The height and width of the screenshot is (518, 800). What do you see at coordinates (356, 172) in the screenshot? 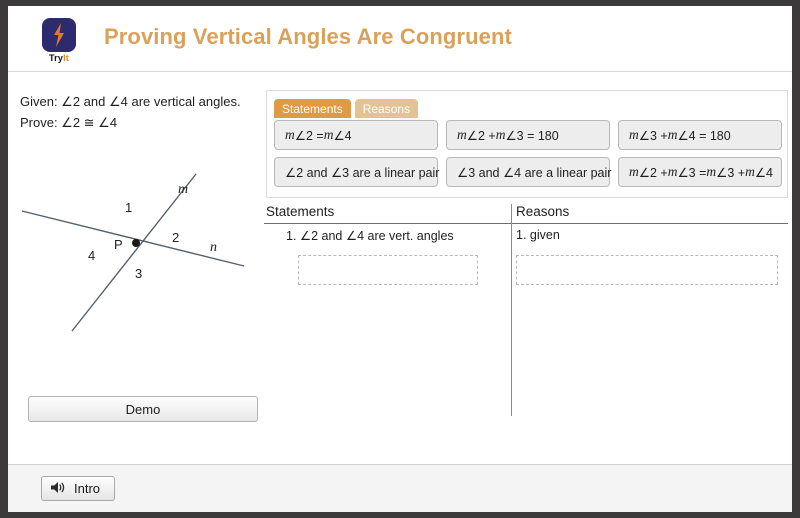
I see `tile-angle2-angle3-linear-pair: ∠2 and ∠3 are a linear pair` at bounding box center [356, 172].